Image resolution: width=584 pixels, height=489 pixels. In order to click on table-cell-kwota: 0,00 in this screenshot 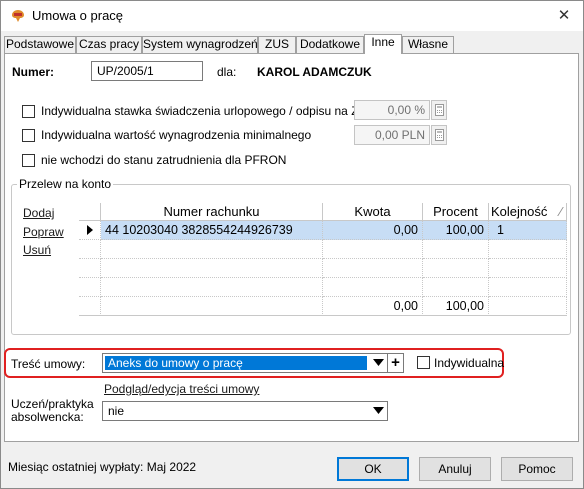, I will do `click(373, 230)`.